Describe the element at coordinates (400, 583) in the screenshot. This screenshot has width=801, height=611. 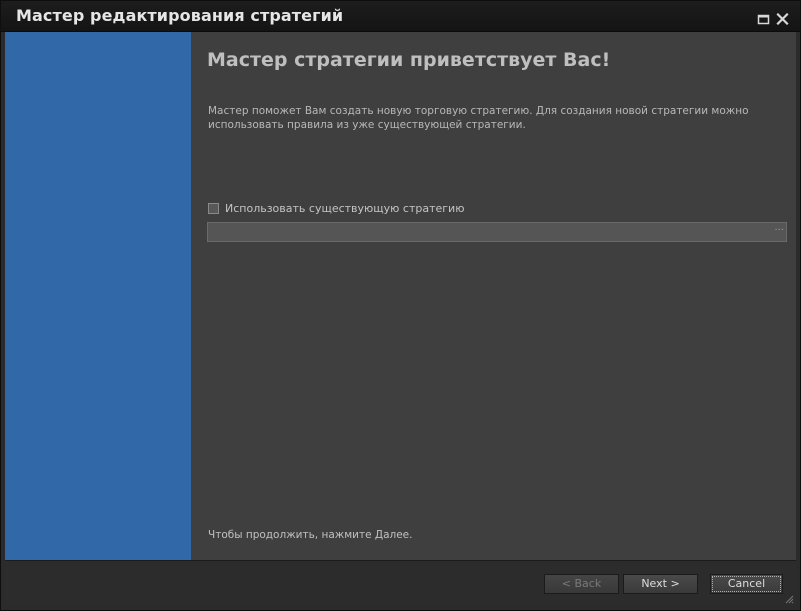
I see `wizard-footer: < Back Next > Cancel` at that location.